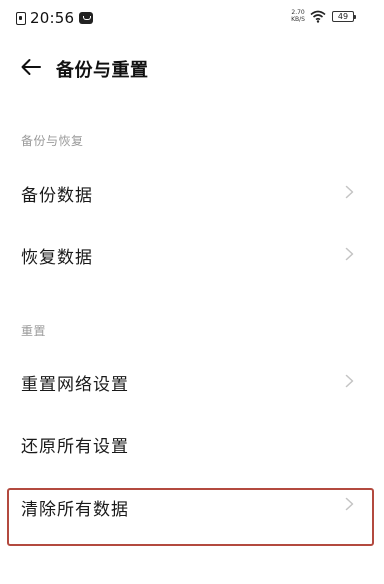 This screenshot has height=584, width=384. I want to click on section-header-reset: 重置, so click(34, 331).